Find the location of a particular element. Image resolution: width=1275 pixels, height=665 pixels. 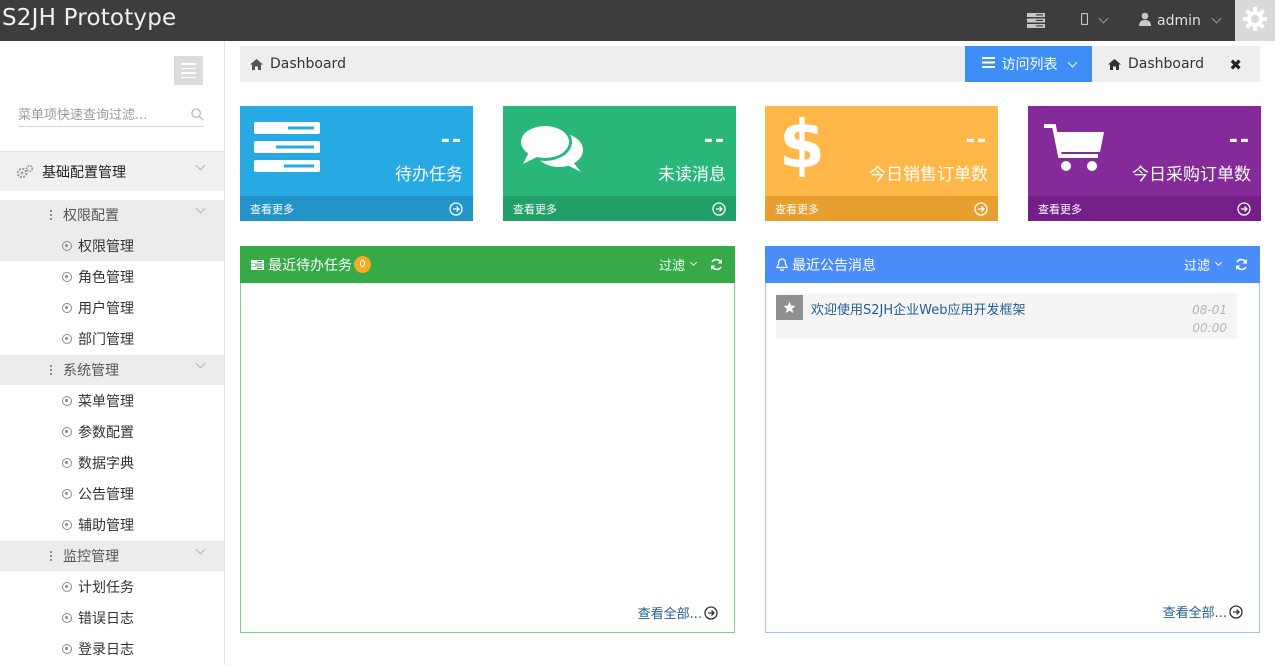

sidebar-section-monitor: 监控管理 is located at coordinates (112, 556).